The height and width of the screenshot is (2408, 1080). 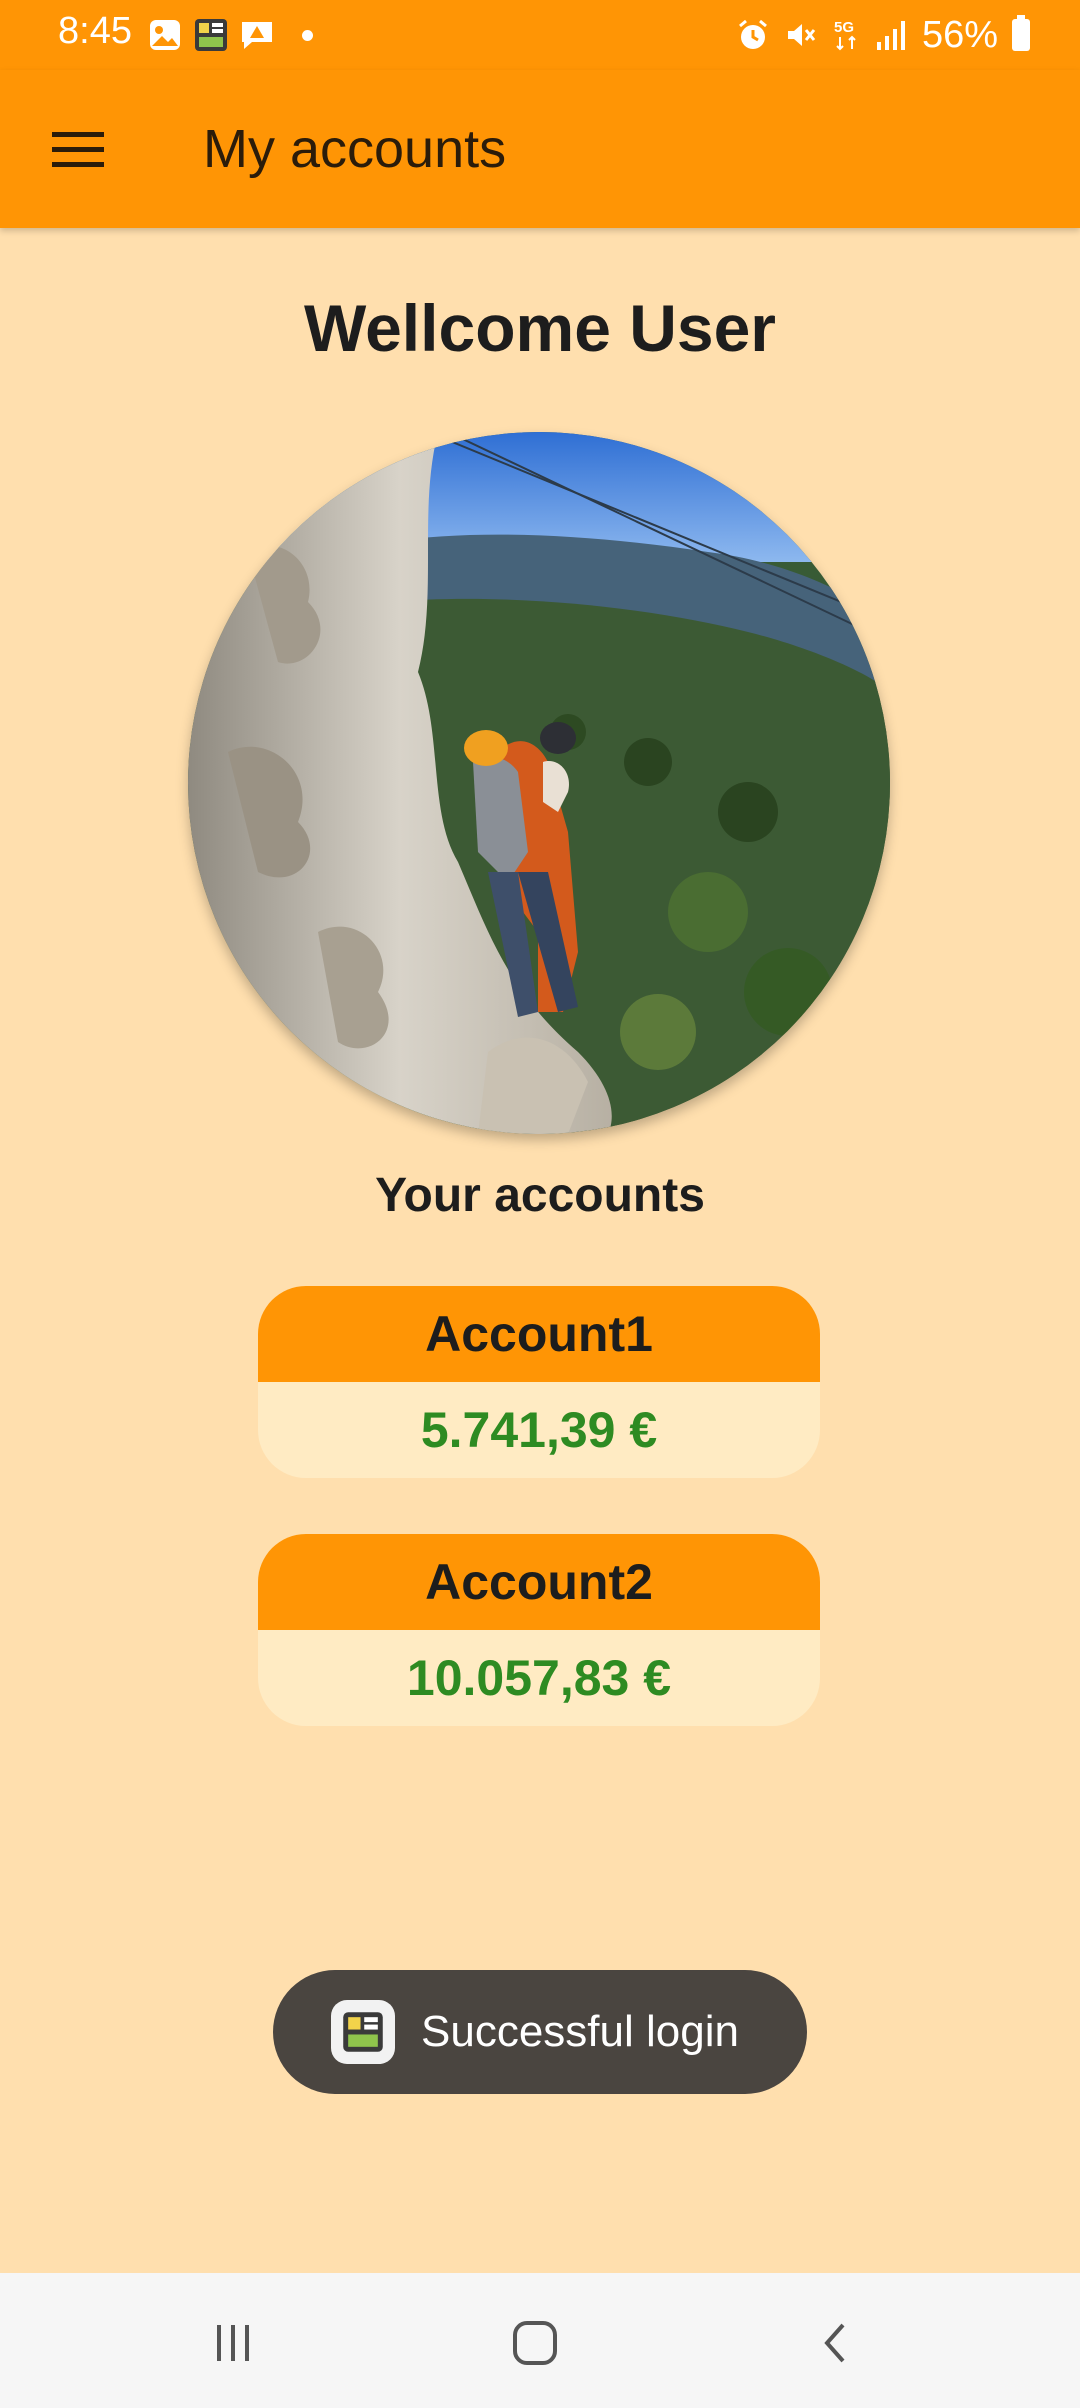 What do you see at coordinates (540, 149) in the screenshot?
I see `app-bar: My accounts` at bounding box center [540, 149].